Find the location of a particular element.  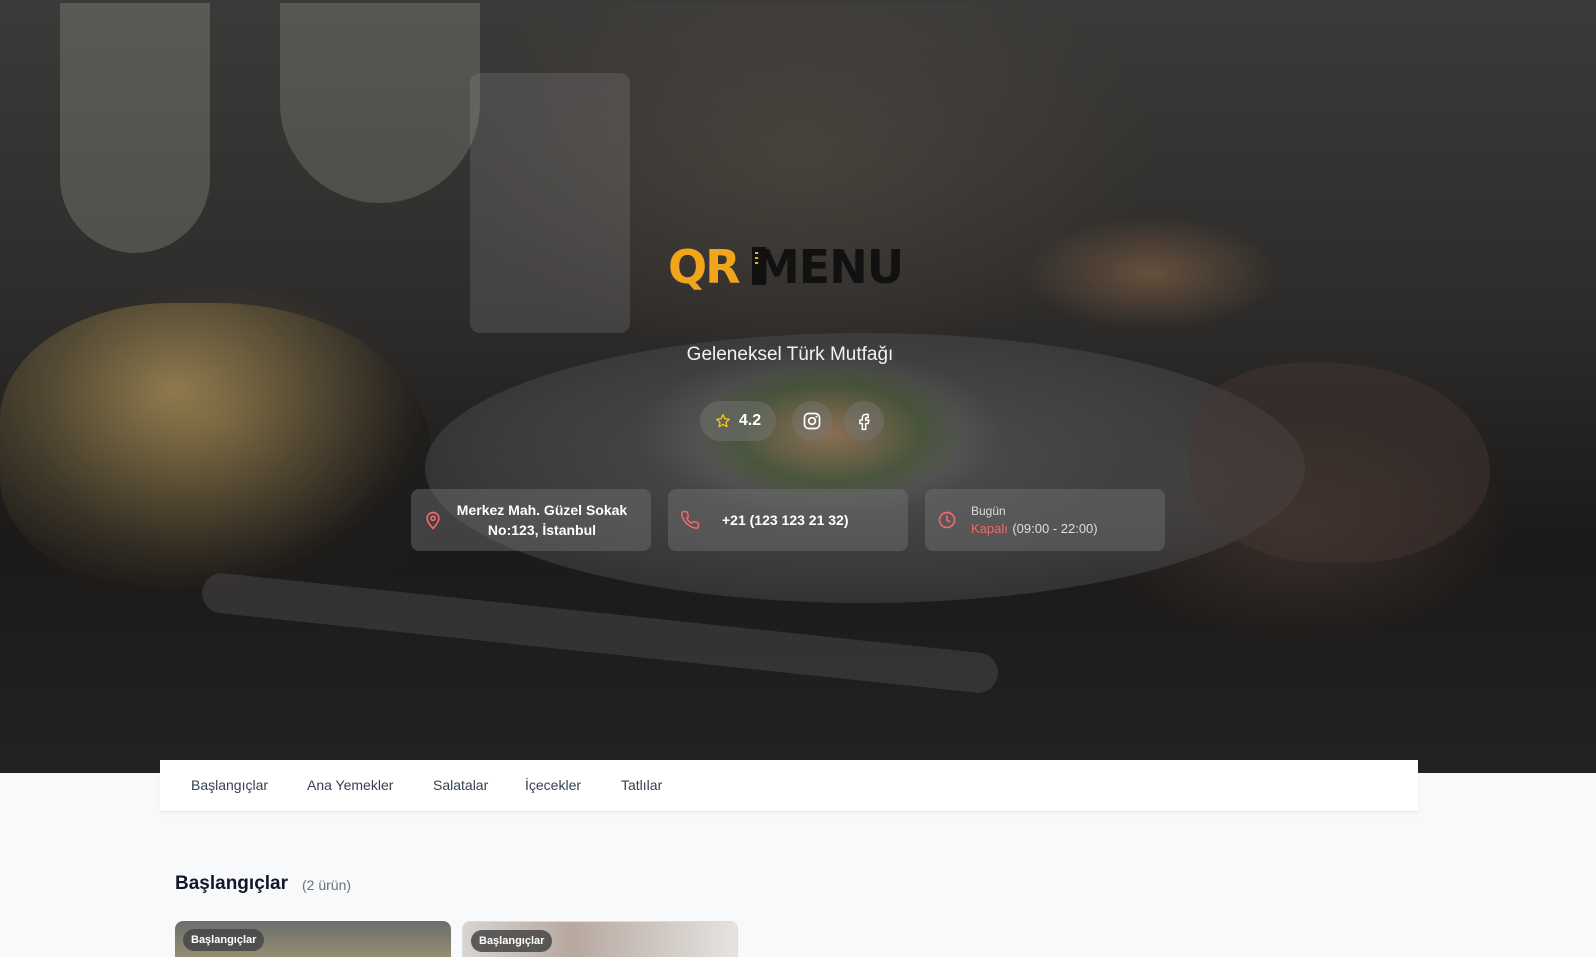

restaurant-logo: QR MENU is located at coordinates (798, 271).